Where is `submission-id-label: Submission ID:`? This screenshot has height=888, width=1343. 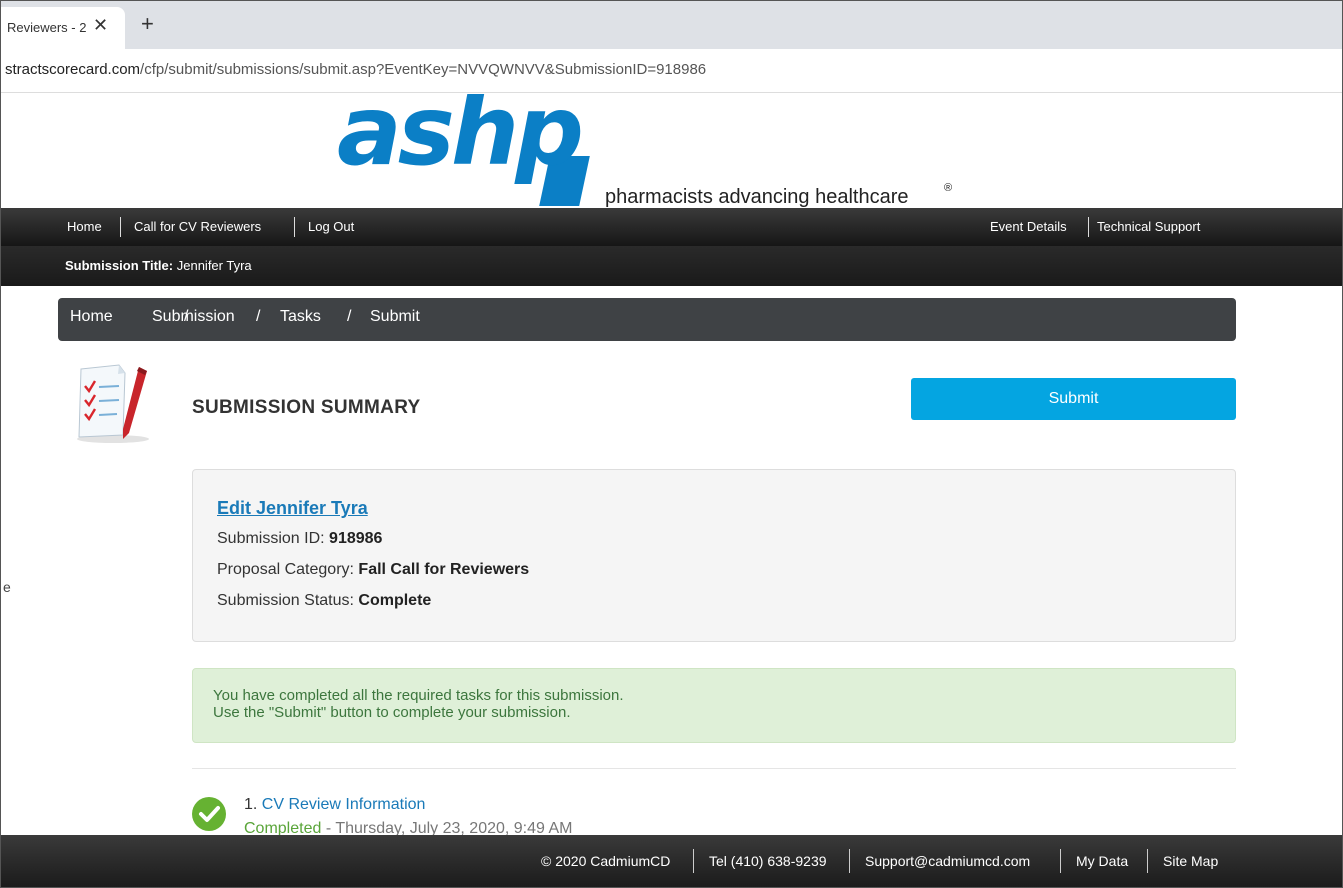 submission-id-label: Submission ID: is located at coordinates (271, 538).